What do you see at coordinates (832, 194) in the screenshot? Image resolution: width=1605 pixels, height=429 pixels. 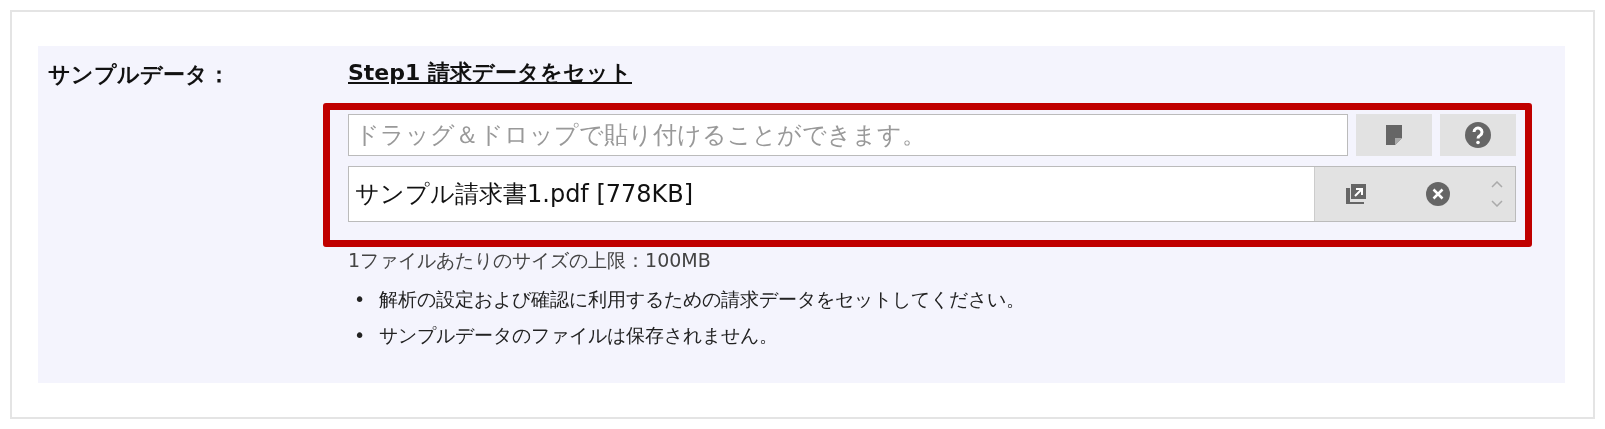 I see `file-name-field: サンプル請求書1.pdf [778KB]` at bounding box center [832, 194].